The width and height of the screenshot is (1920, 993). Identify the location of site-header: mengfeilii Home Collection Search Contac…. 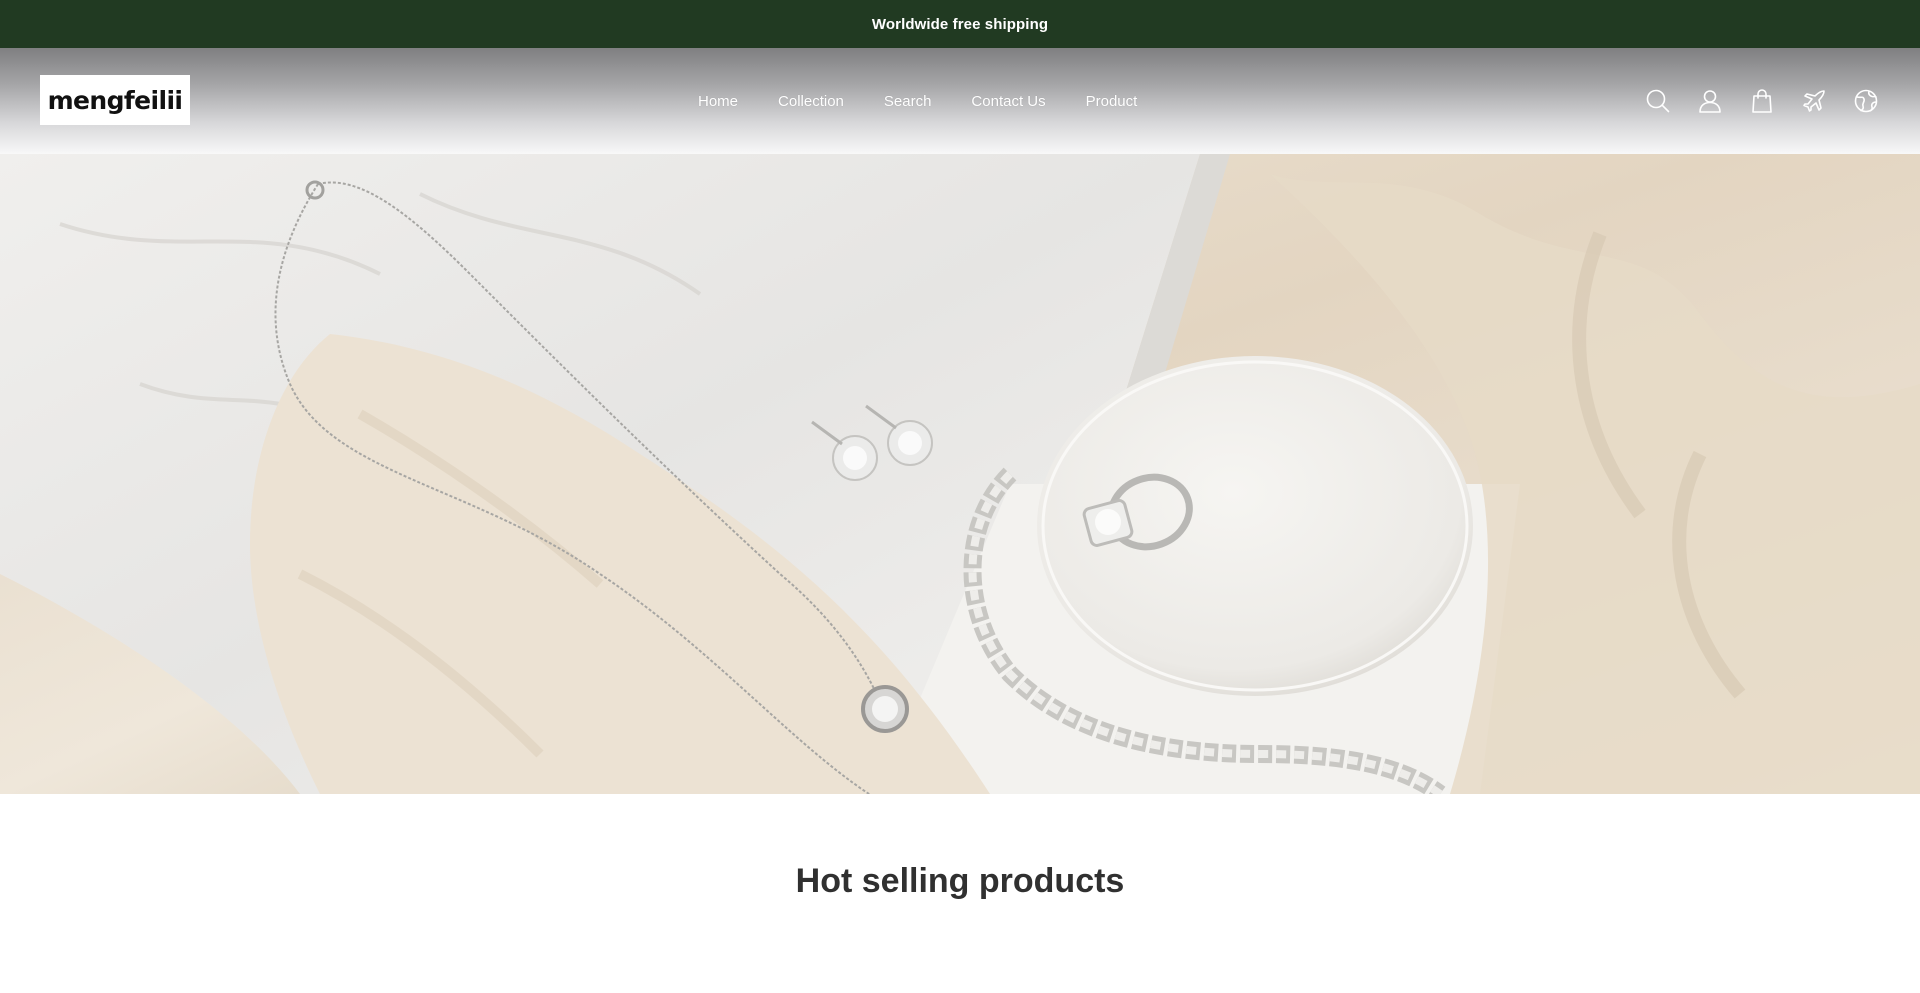
(960, 101).